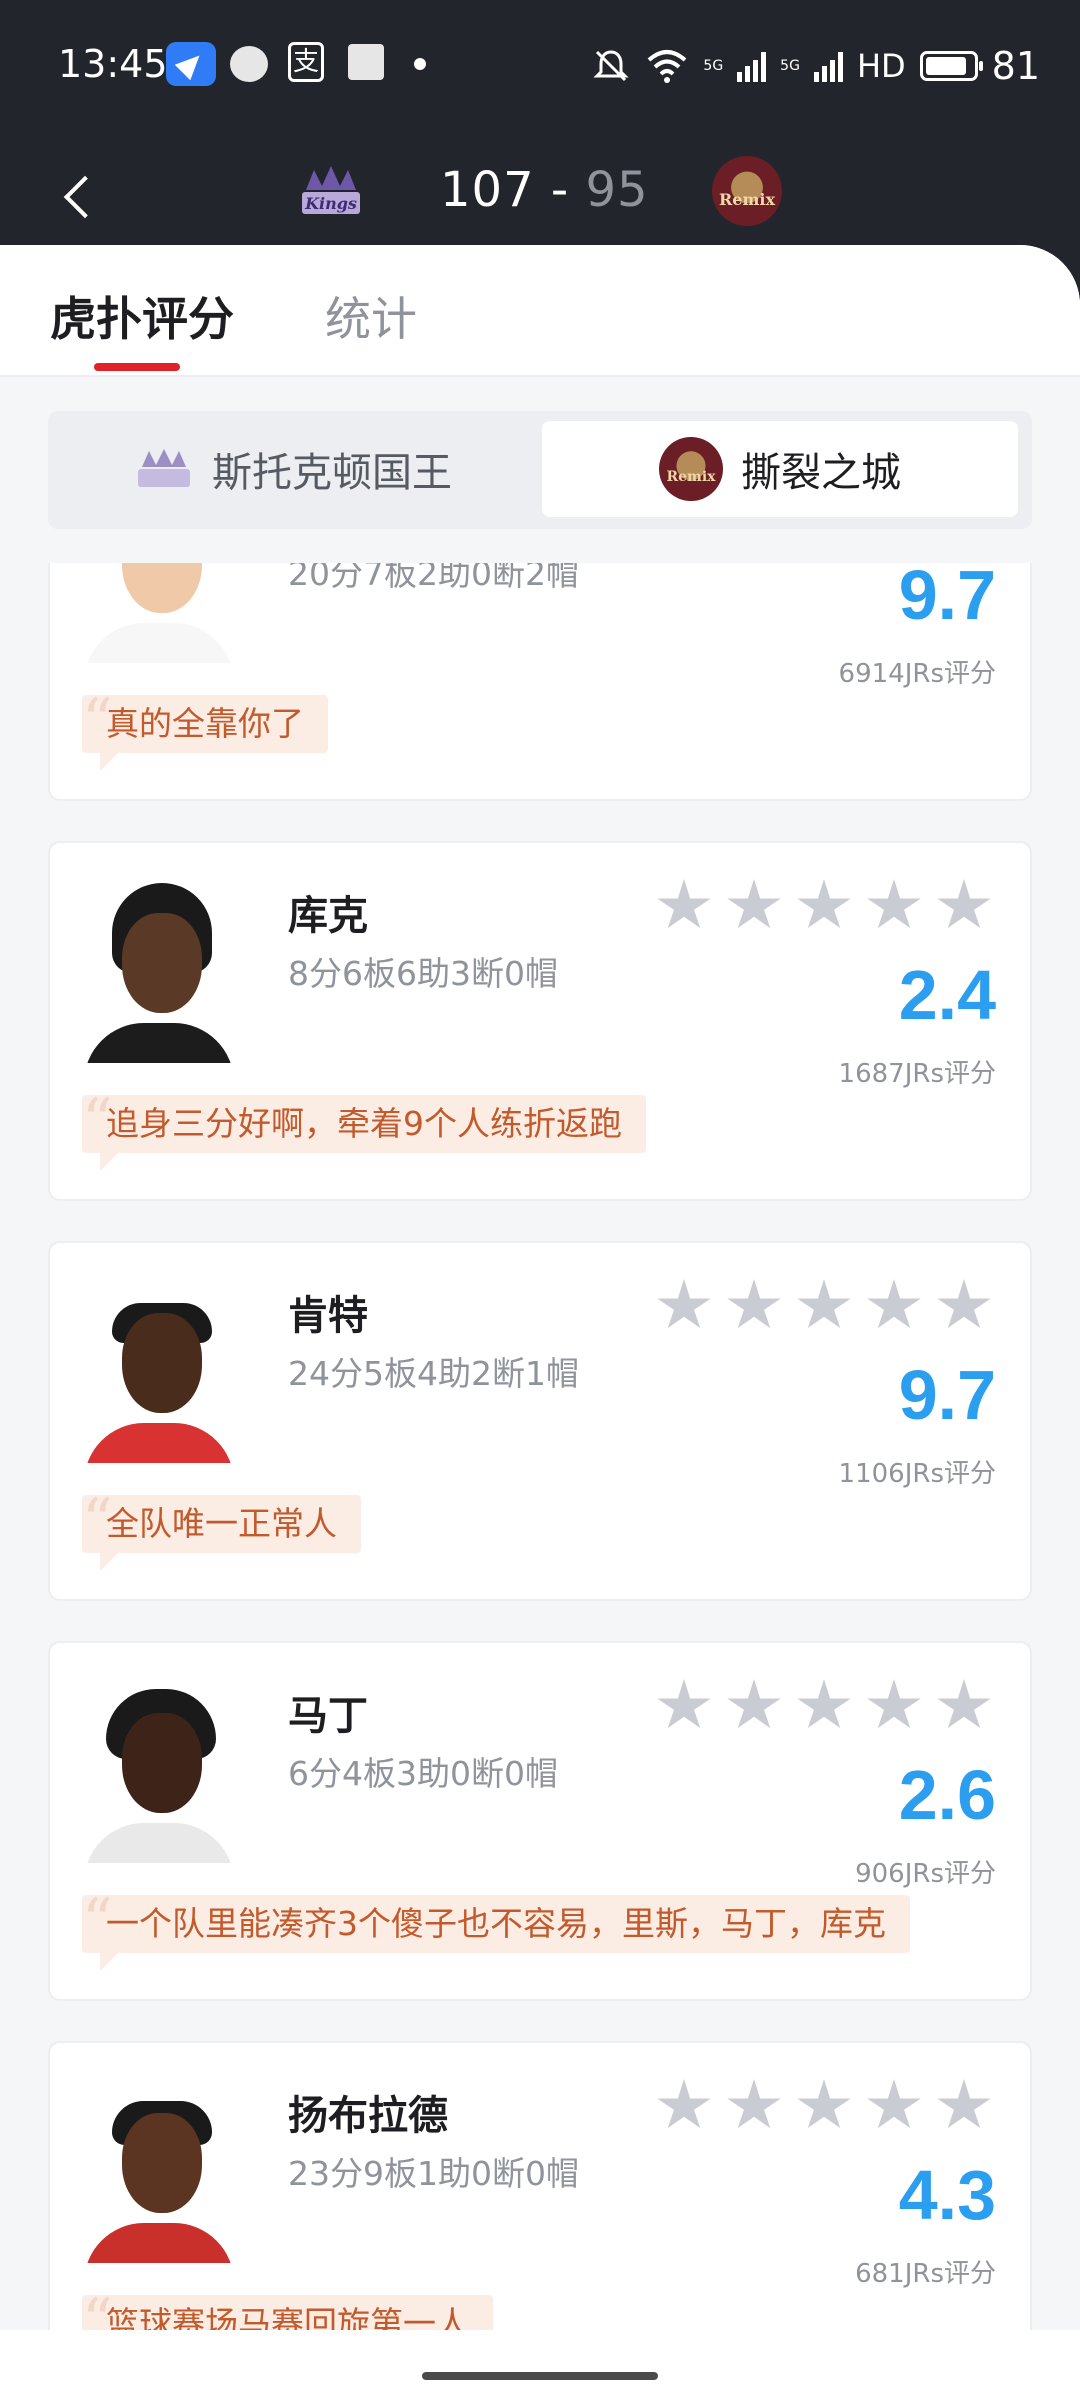 This screenshot has width=1080, height=2403. What do you see at coordinates (221, 1523) in the screenshot?
I see `top-comment-text: 全队唯一正常人` at bounding box center [221, 1523].